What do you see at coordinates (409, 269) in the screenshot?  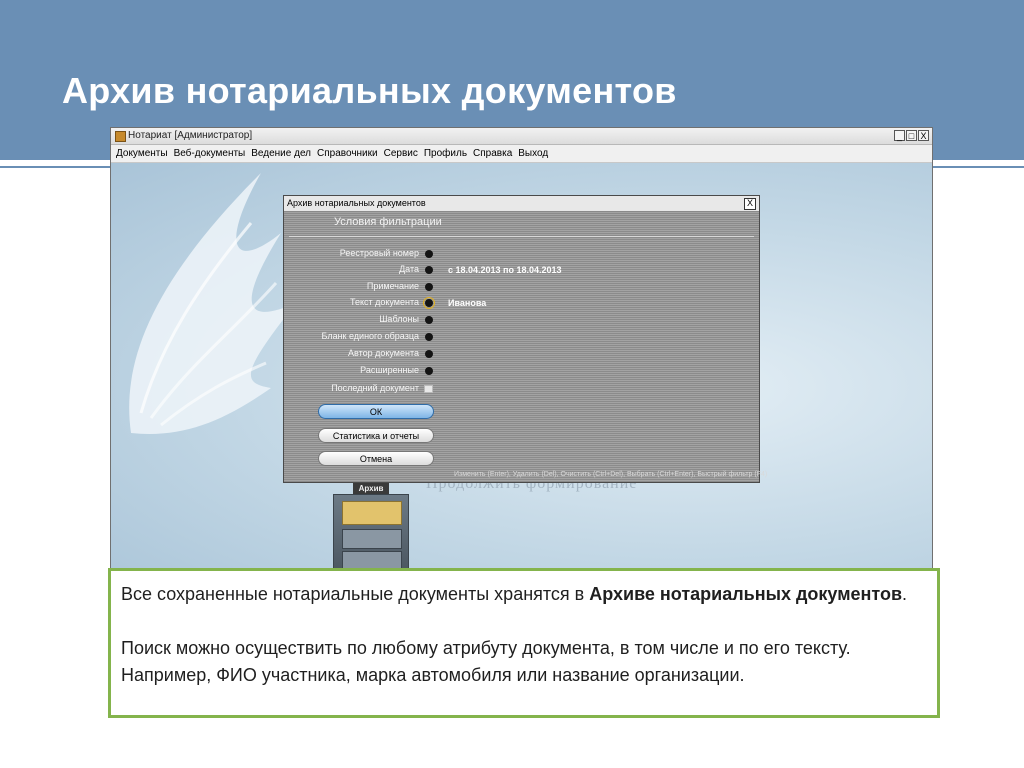 I see `filter-label: Дата` at bounding box center [409, 269].